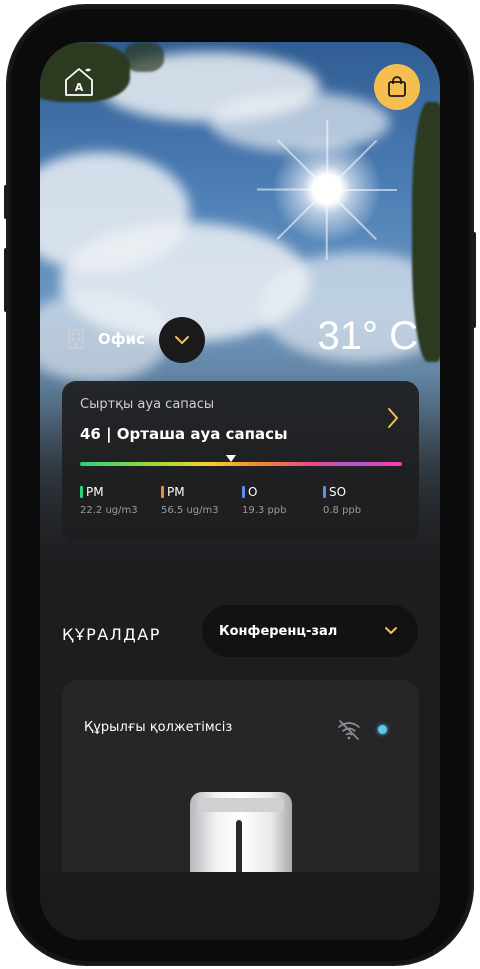  I want to click on wifi-off-icon, so click(349, 730).